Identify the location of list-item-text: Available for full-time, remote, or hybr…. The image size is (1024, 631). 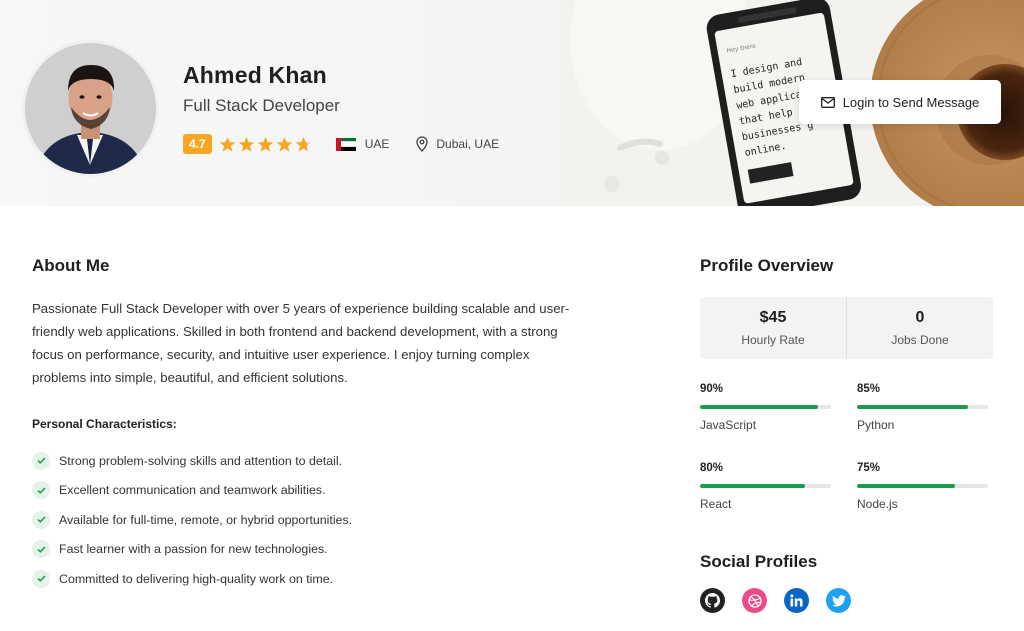
(206, 519).